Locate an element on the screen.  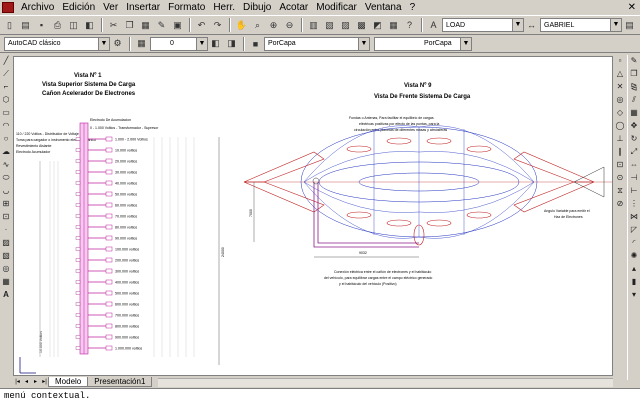
color-select: PorCapa ▼ is located at coordinates (317, 43).